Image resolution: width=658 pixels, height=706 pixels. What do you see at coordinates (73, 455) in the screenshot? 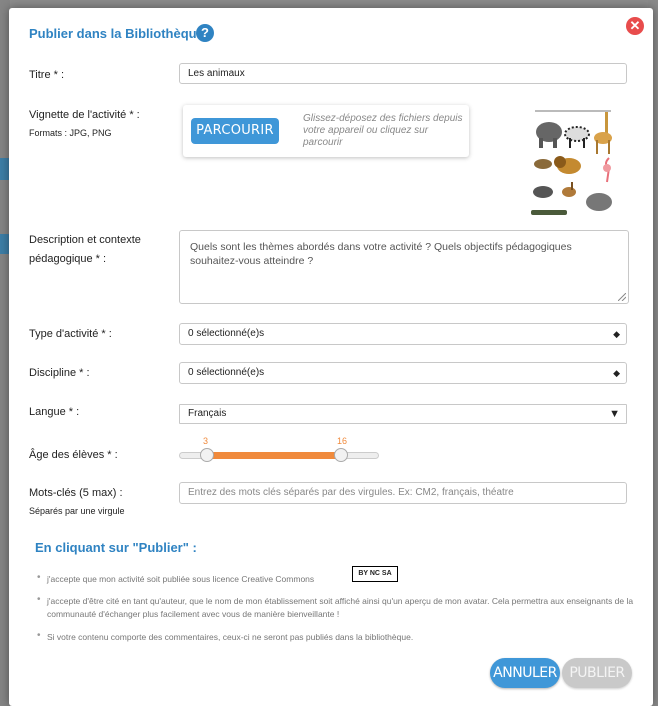
I see `age-label: Âge des élèves * :` at bounding box center [73, 455].